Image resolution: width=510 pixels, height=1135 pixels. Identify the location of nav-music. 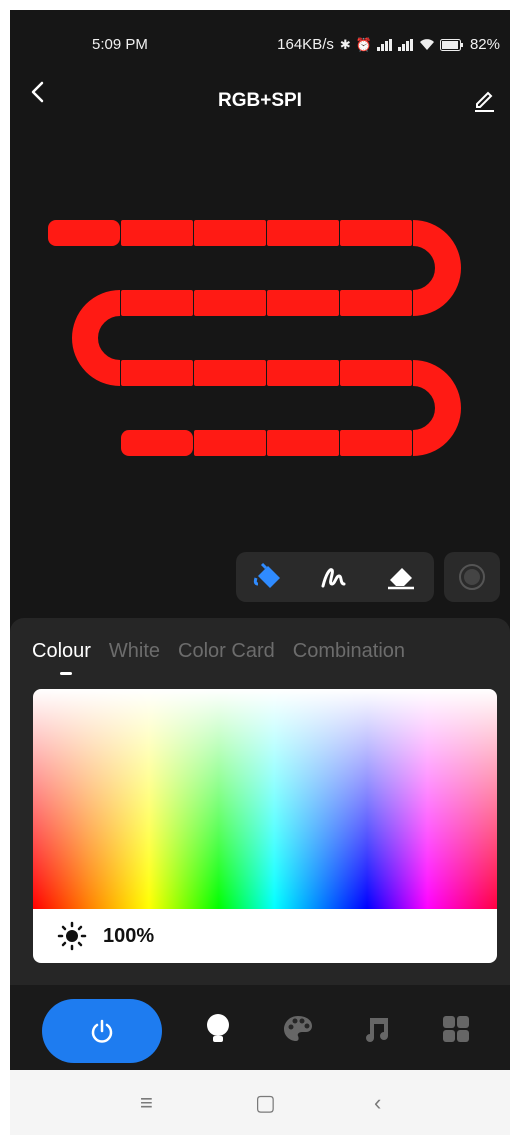
(378, 1029).